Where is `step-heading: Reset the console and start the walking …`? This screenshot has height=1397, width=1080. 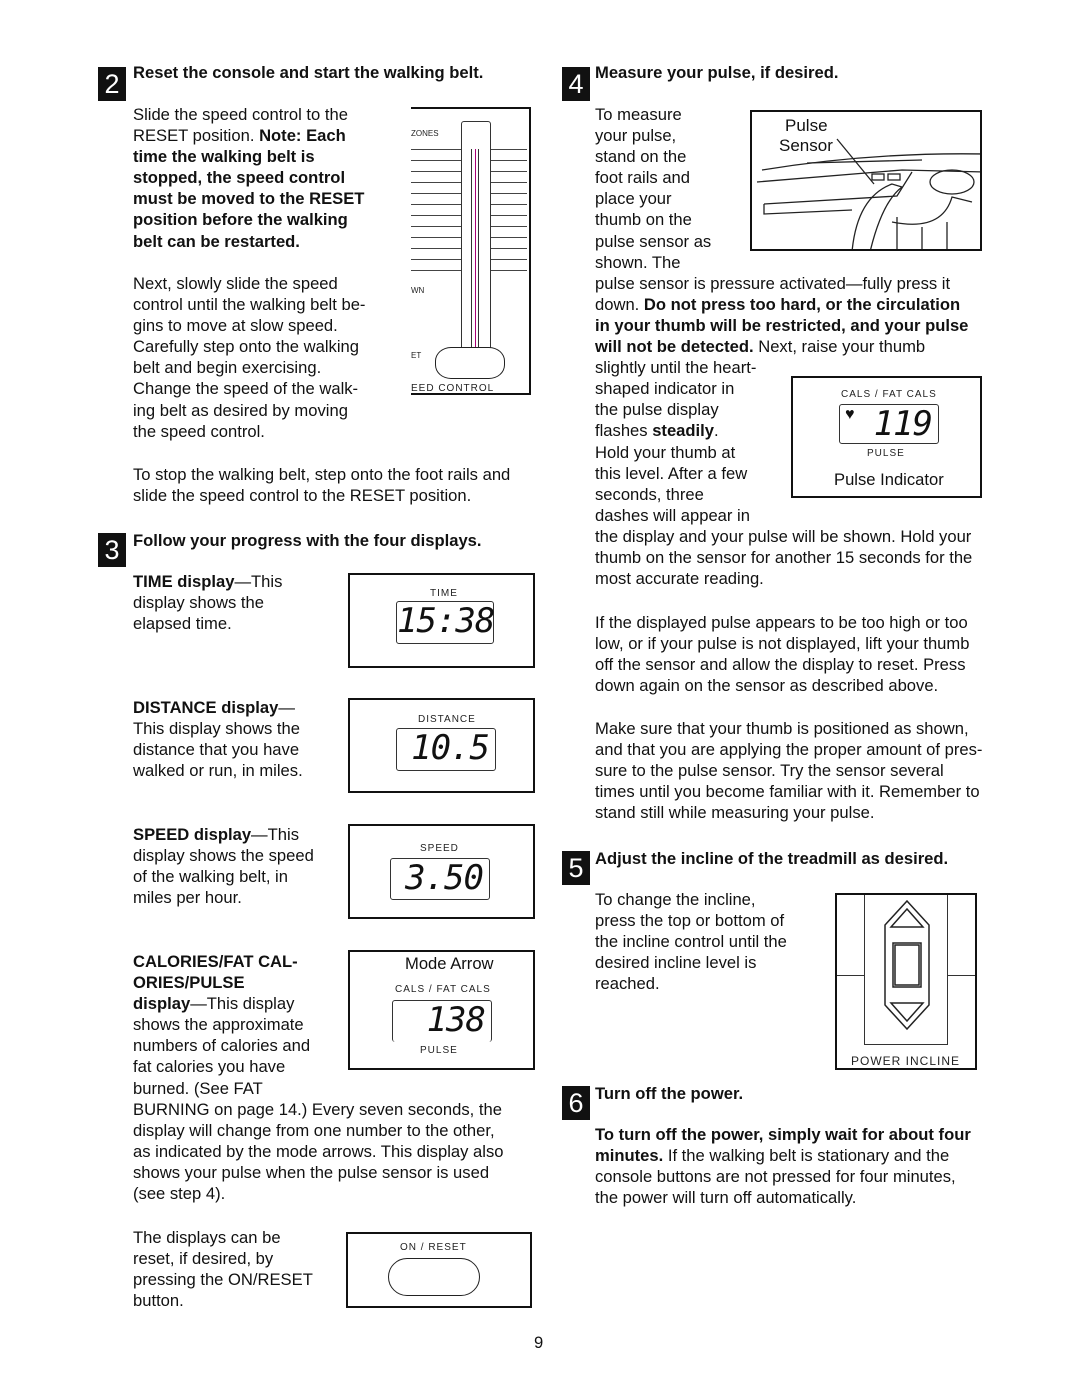
step-heading: Reset the console and start the walking … is located at coordinates (308, 72).